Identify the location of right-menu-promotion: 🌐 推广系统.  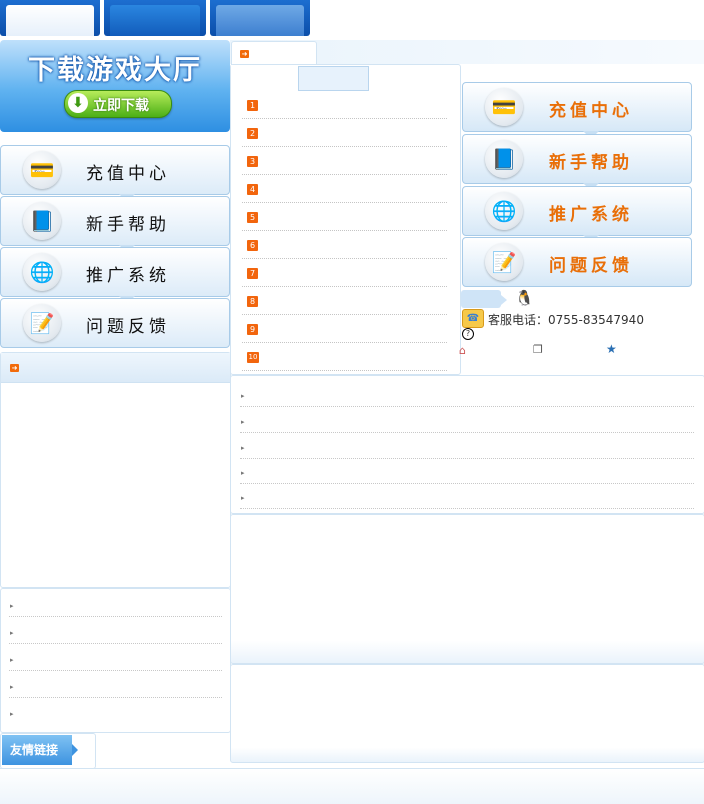
(577, 214).